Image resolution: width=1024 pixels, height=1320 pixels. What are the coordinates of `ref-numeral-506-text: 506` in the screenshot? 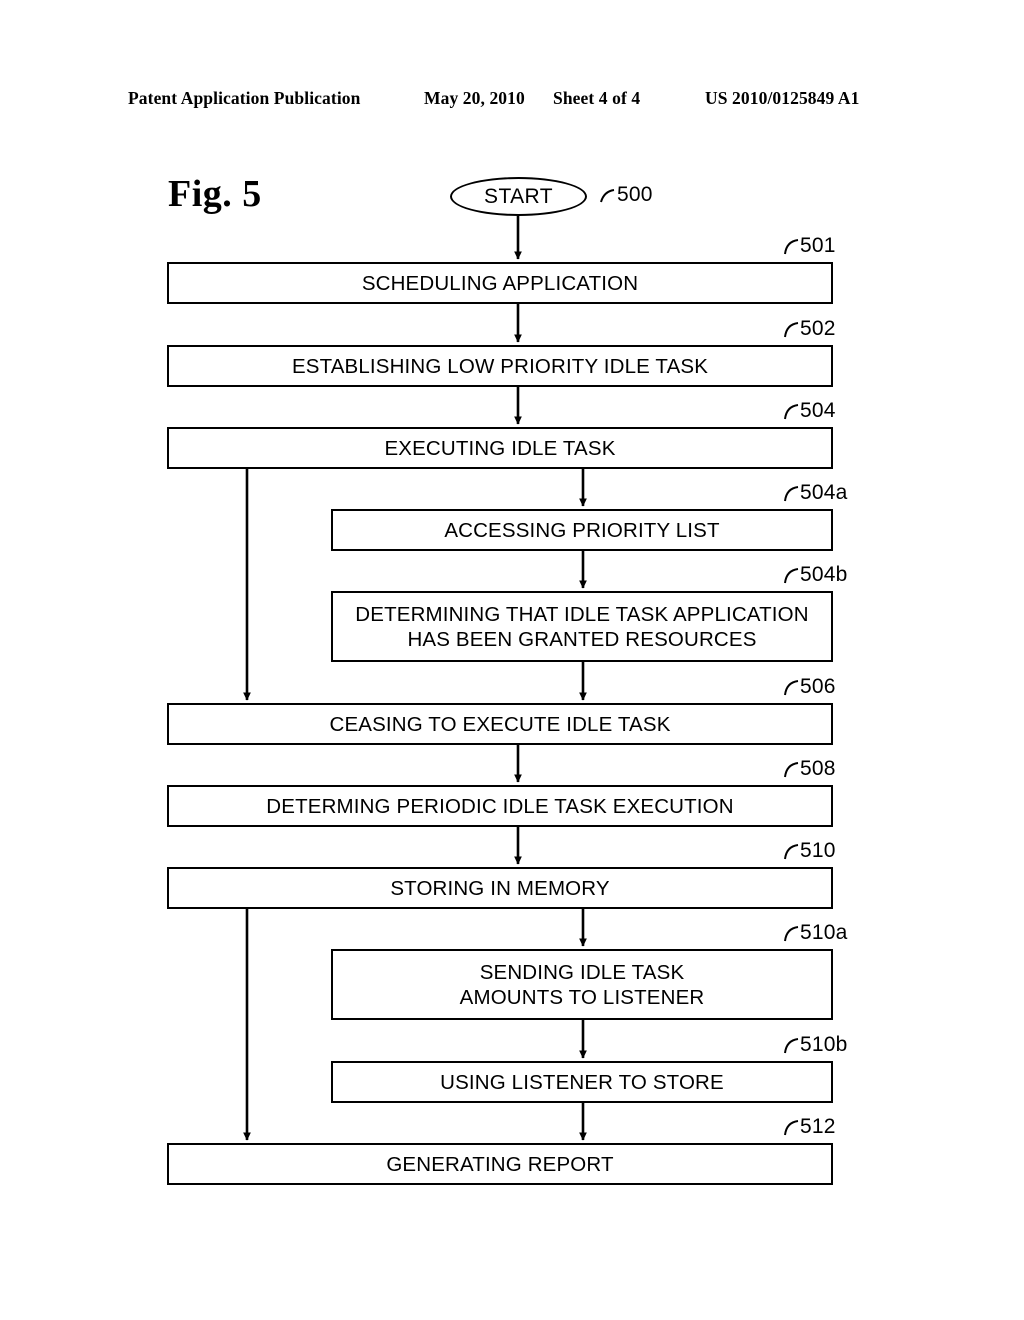 It's located at (818, 686).